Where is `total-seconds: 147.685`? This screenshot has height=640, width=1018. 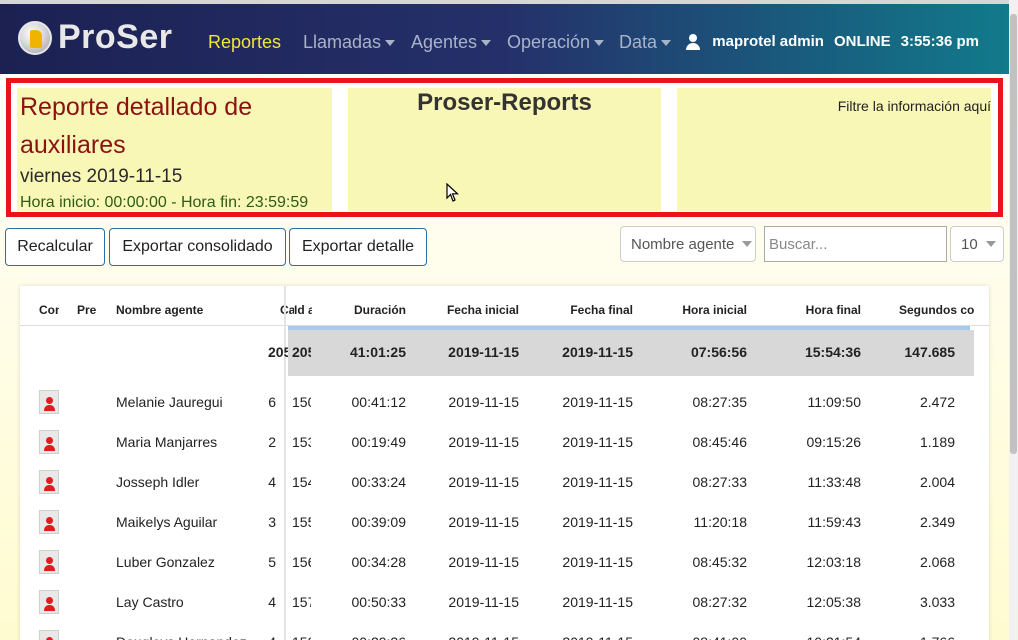
total-seconds: 147.685 is located at coordinates (929, 352).